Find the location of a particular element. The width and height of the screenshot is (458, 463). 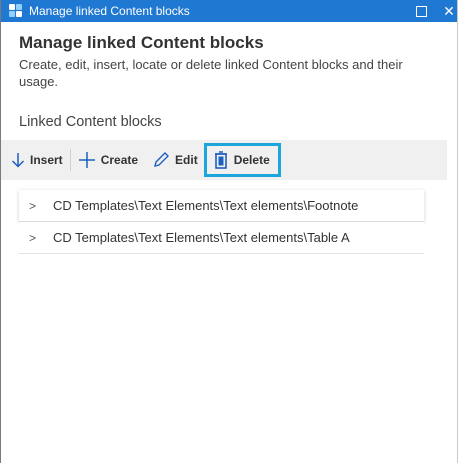

close-icon: ✕ is located at coordinates (449, 10).